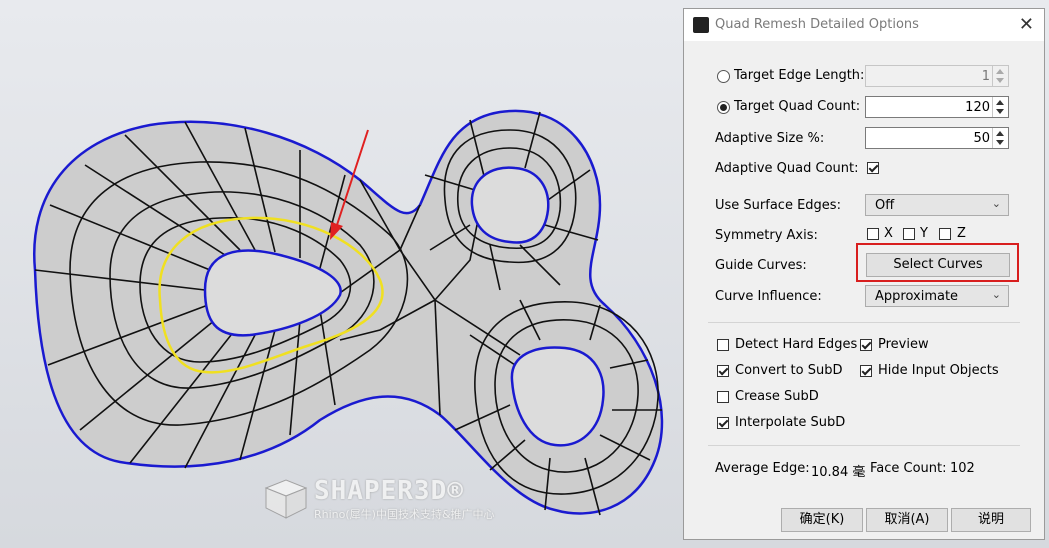  I want to click on symmetry-x-label: X, so click(888, 233).